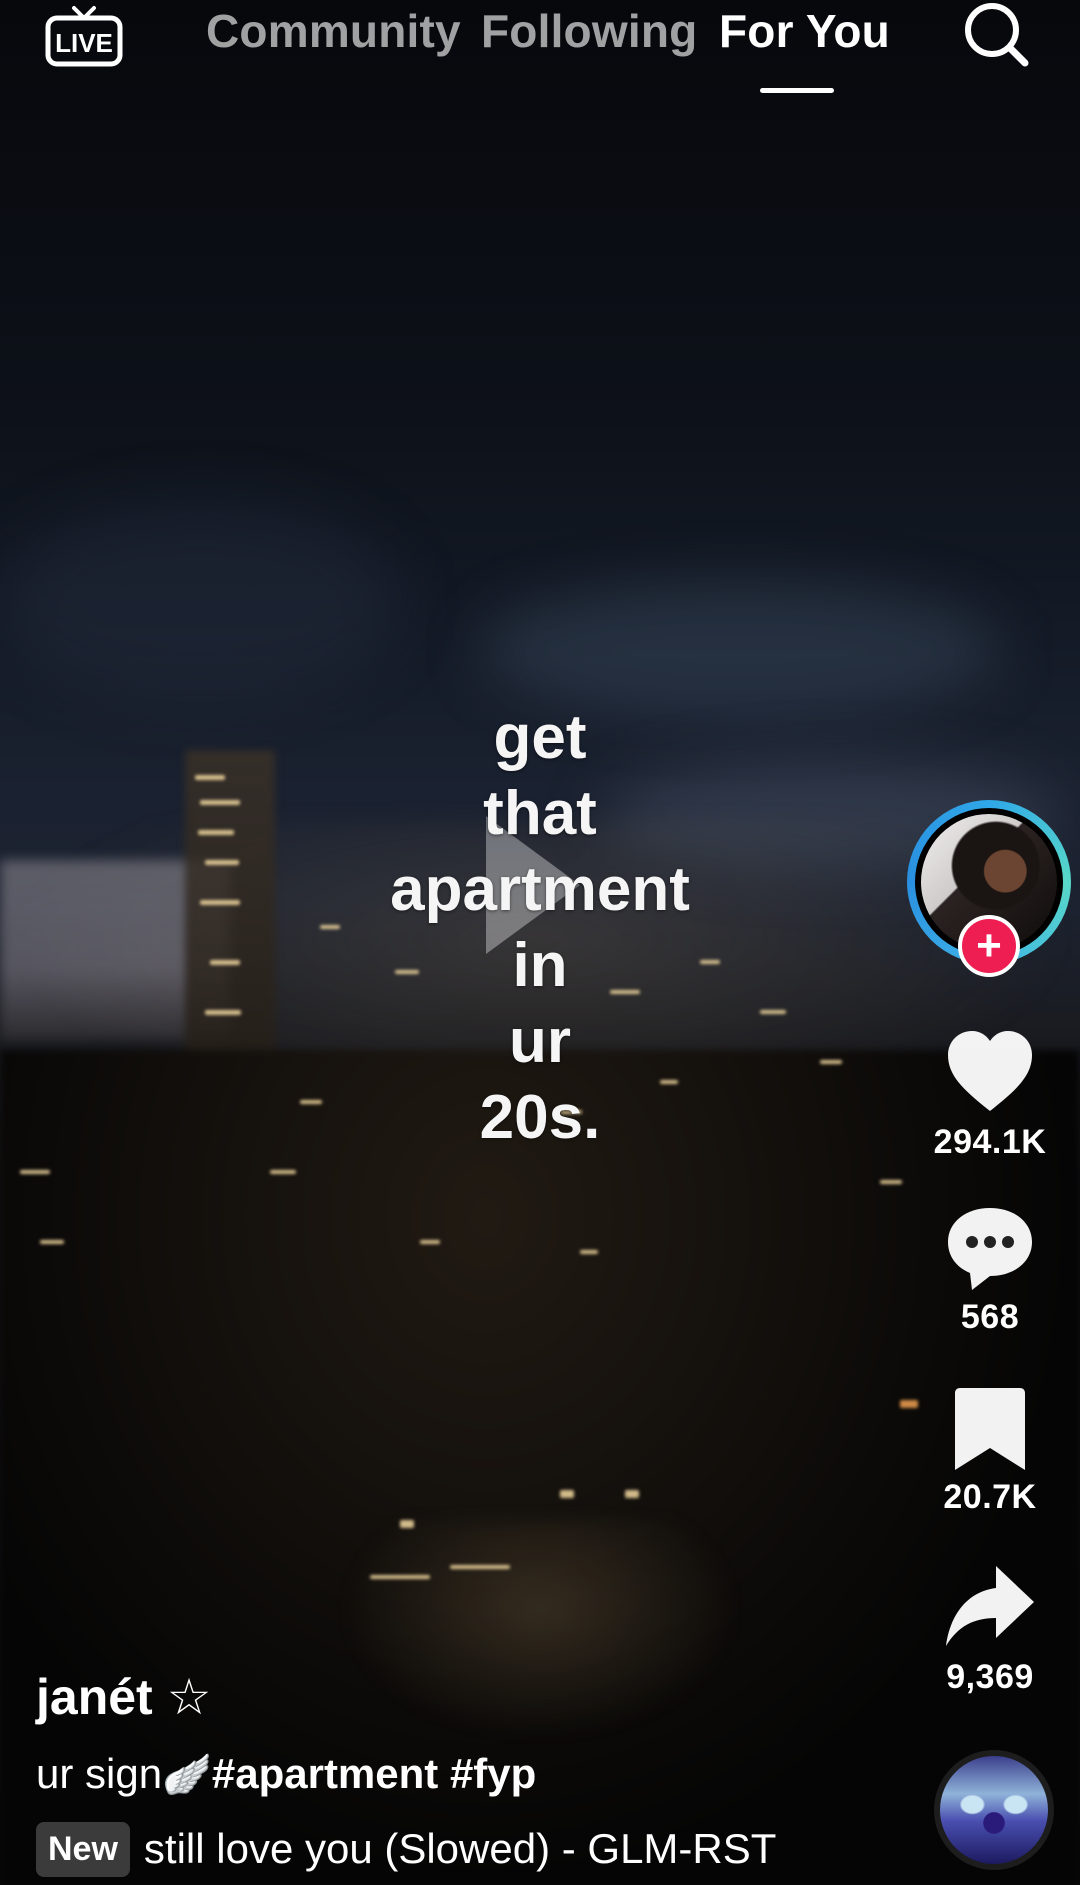 This screenshot has height=1885, width=1080. I want to click on bookmark-icon, so click(990, 1428).